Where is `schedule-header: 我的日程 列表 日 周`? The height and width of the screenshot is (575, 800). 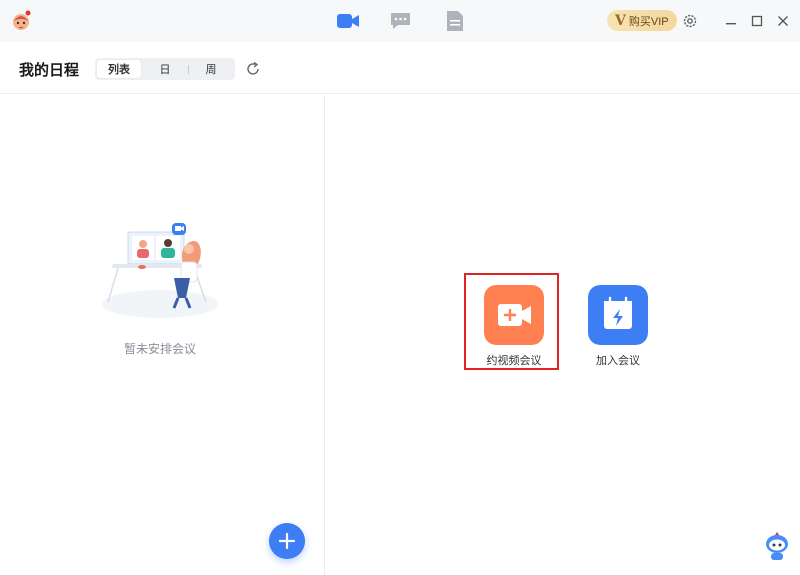 schedule-header: 我的日程 列表 日 周 is located at coordinates (400, 68).